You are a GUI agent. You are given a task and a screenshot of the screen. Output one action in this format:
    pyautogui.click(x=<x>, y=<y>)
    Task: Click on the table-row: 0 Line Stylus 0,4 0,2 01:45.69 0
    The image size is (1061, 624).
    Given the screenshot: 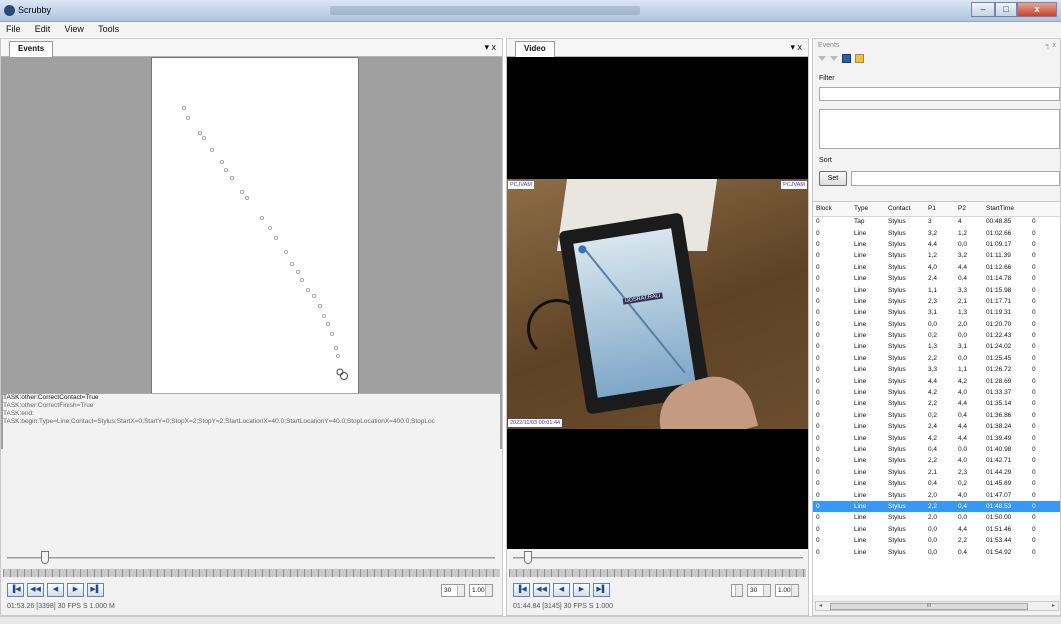 What is the action you would take?
    pyautogui.click(x=936, y=483)
    